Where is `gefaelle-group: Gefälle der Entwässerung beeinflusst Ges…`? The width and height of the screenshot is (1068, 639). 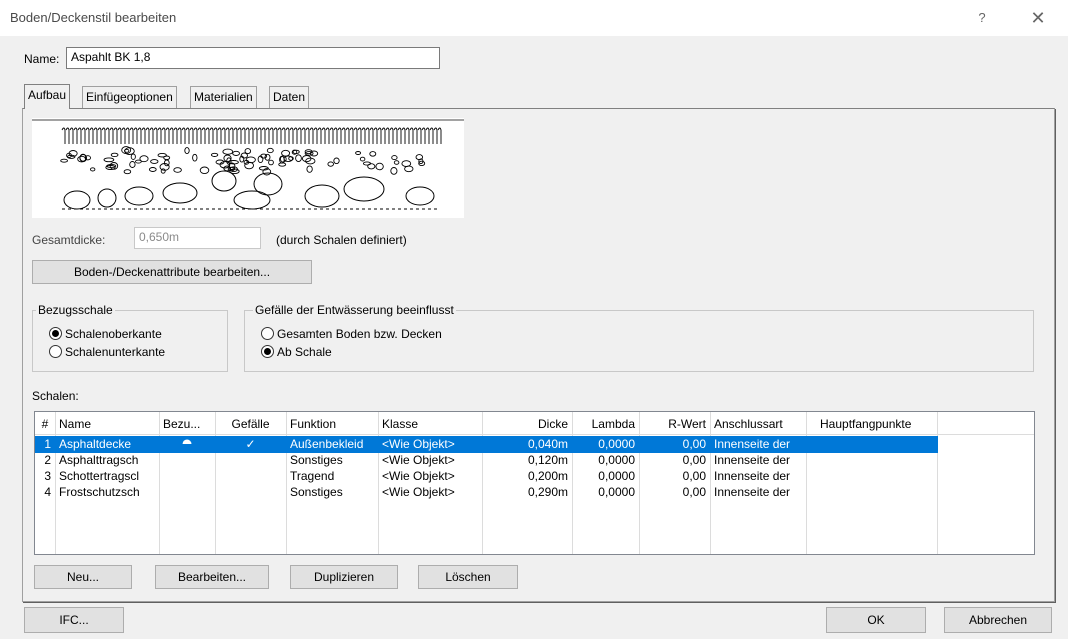 gefaelle-group: Gefälle der Entwässerung beeinflusst Ges… is located at coordinates (639, 337).